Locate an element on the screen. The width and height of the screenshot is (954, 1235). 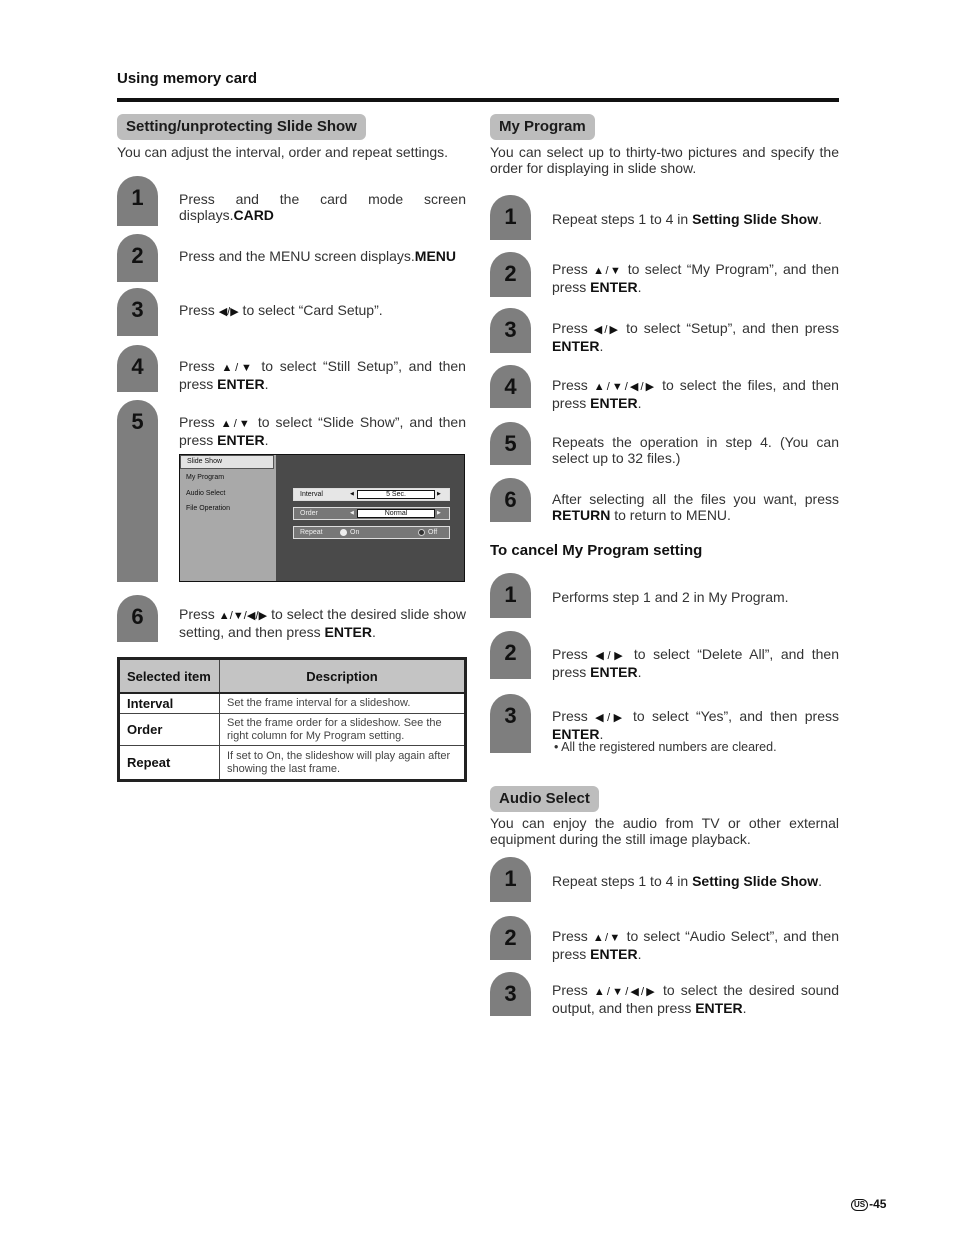
key-name: MENU is located at coordinates (435, 256).